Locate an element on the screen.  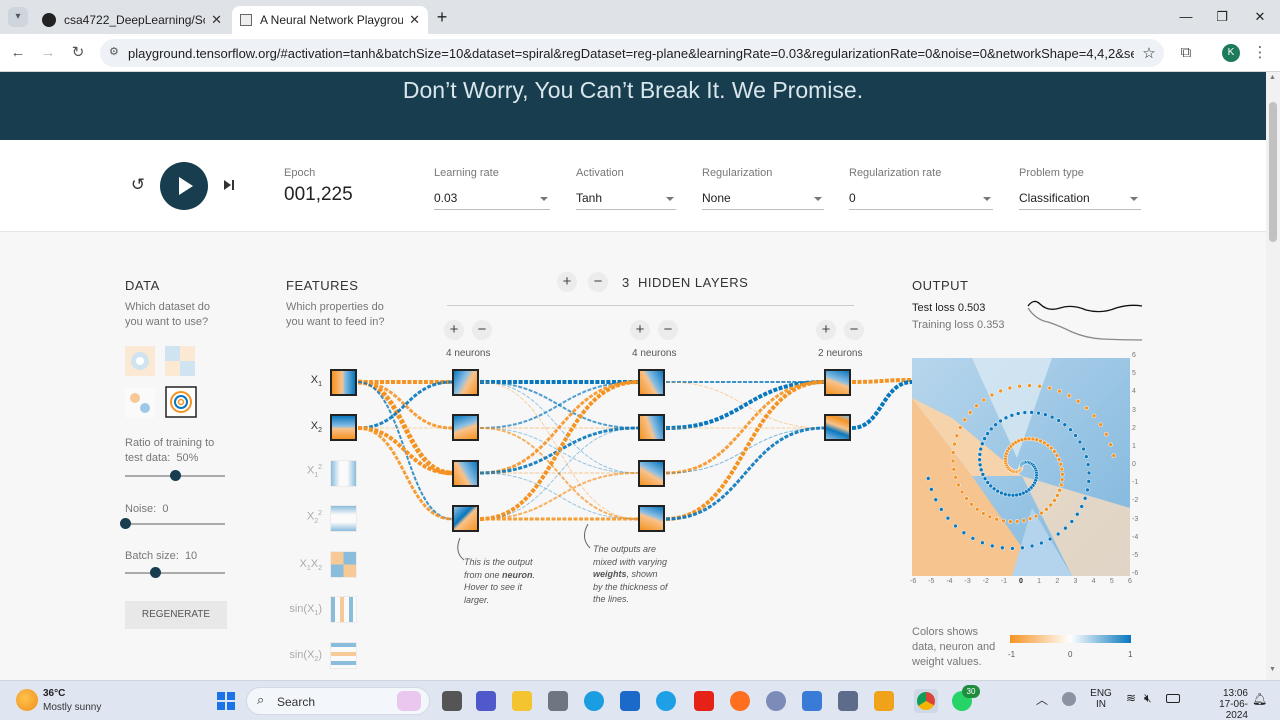
weather-sun-icon is located at coordinates (27, 700).